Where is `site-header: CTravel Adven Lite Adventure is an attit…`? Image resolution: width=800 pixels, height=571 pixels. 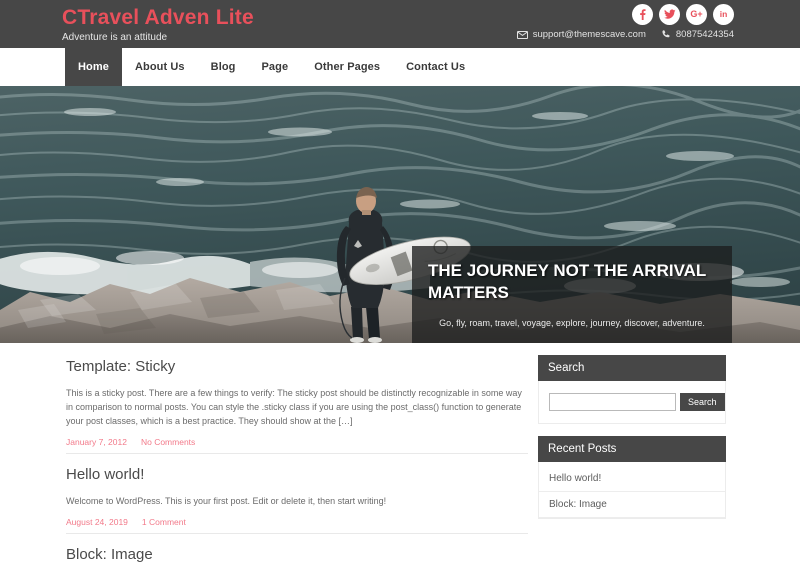 site-header: CTravel Adven Lite Adventure is an attit… is located at coordinates (400, 24).